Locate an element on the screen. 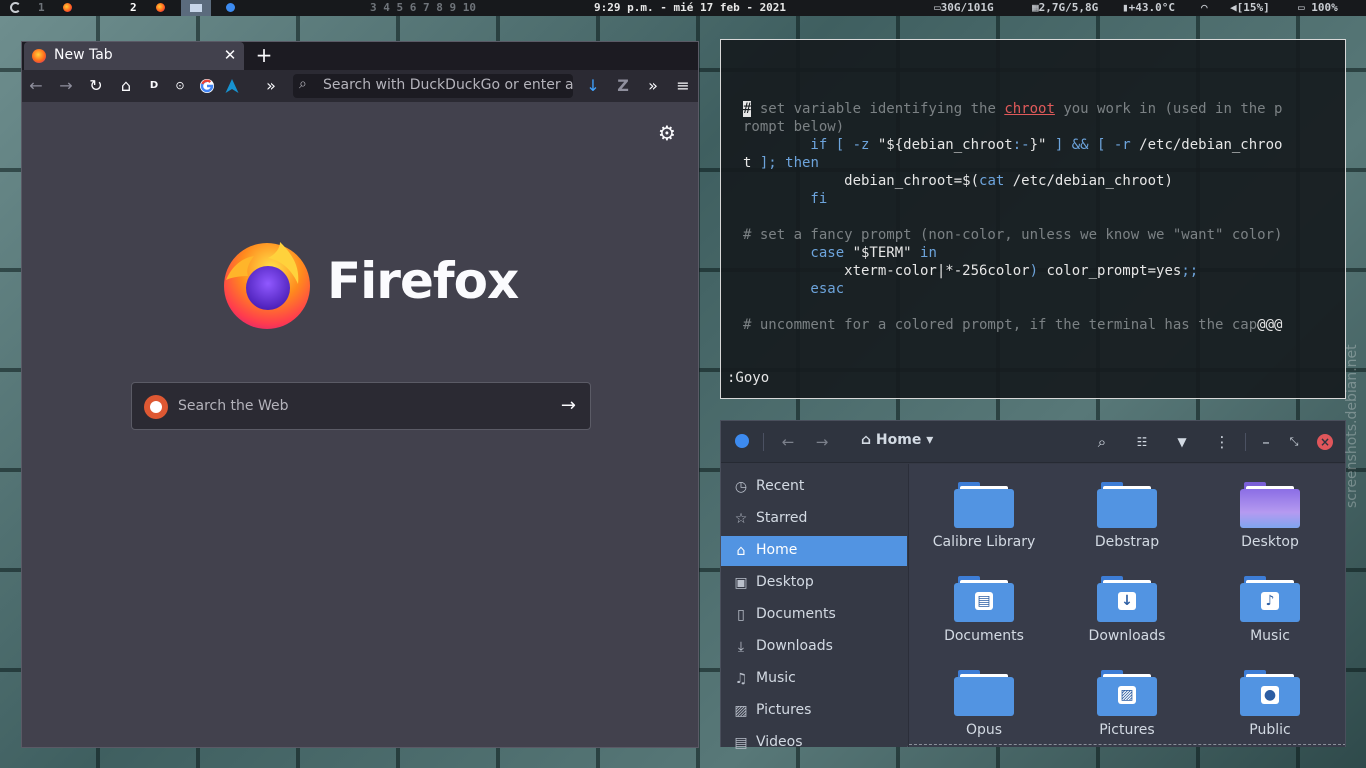 This screenshot has width=1366, height=768. close-tab-icon: ✕ is located at coordinates (230, 55).